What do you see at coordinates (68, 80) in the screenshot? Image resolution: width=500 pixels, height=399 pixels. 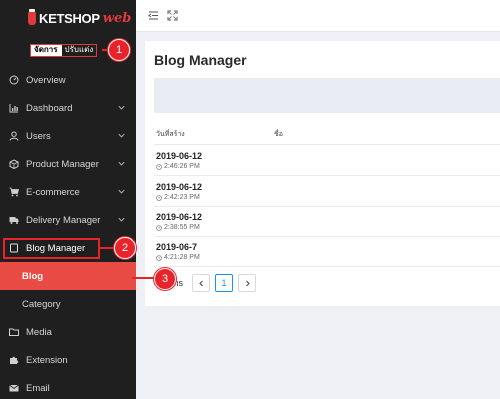 I see `sidebar-item-overview: Overview` at bounding box center [68, 80].